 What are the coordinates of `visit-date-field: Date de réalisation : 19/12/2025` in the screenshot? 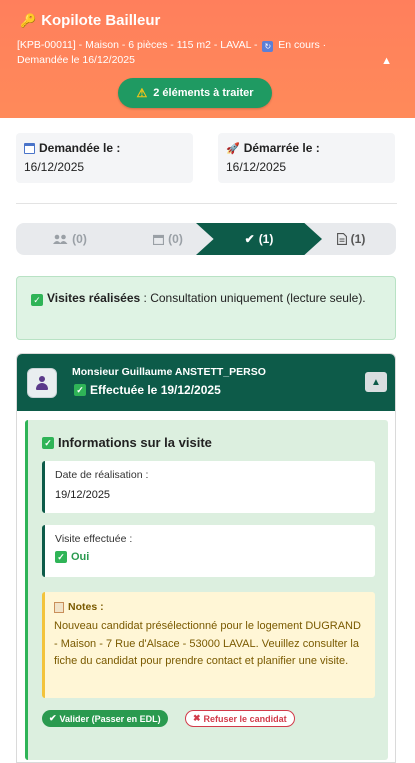 It's located at (208, 487).